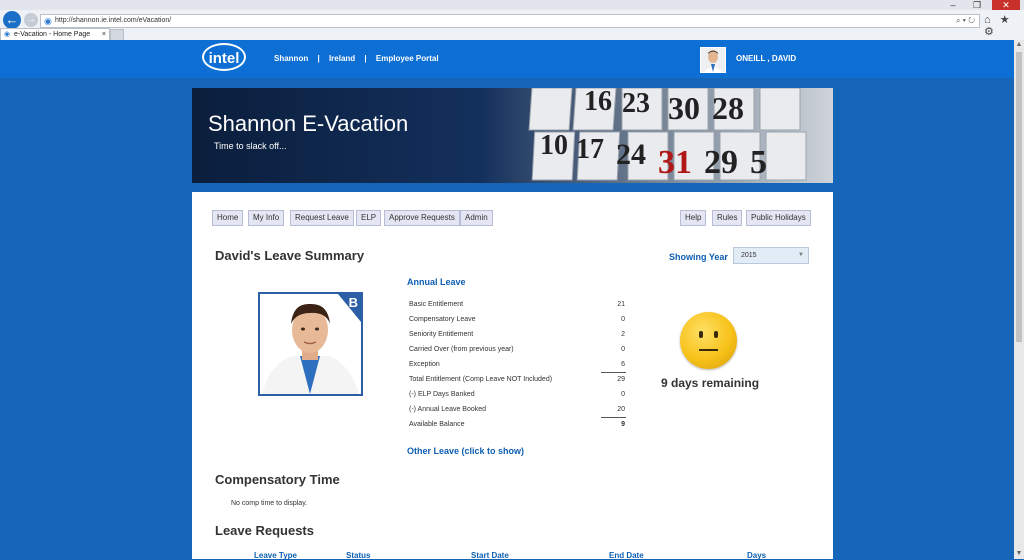 This screenshot has width=1024, height=560. What do you see at coordinates (441, 334) in the screenshot?
I see `leave-row-label: Seniority Entitlement` at bounding box center [441, 334].